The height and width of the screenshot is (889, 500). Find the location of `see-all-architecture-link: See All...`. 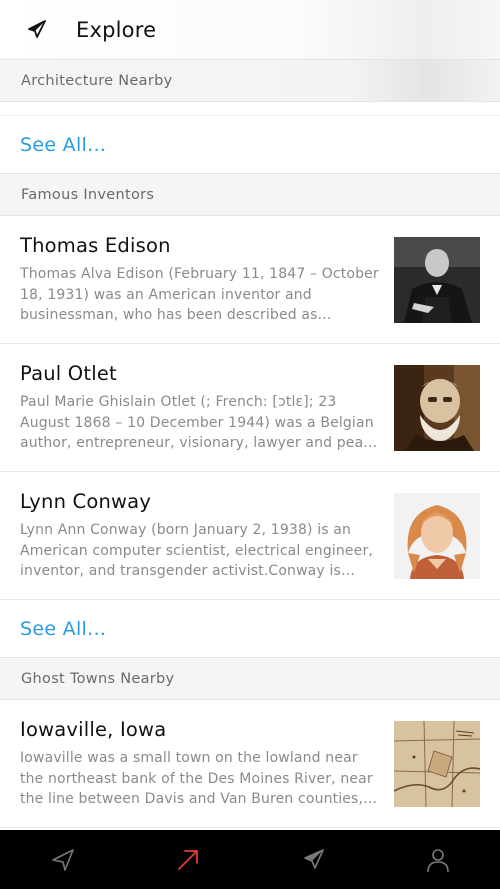

see-all-architecture-link: See All... is located at coordinates (250, 145).